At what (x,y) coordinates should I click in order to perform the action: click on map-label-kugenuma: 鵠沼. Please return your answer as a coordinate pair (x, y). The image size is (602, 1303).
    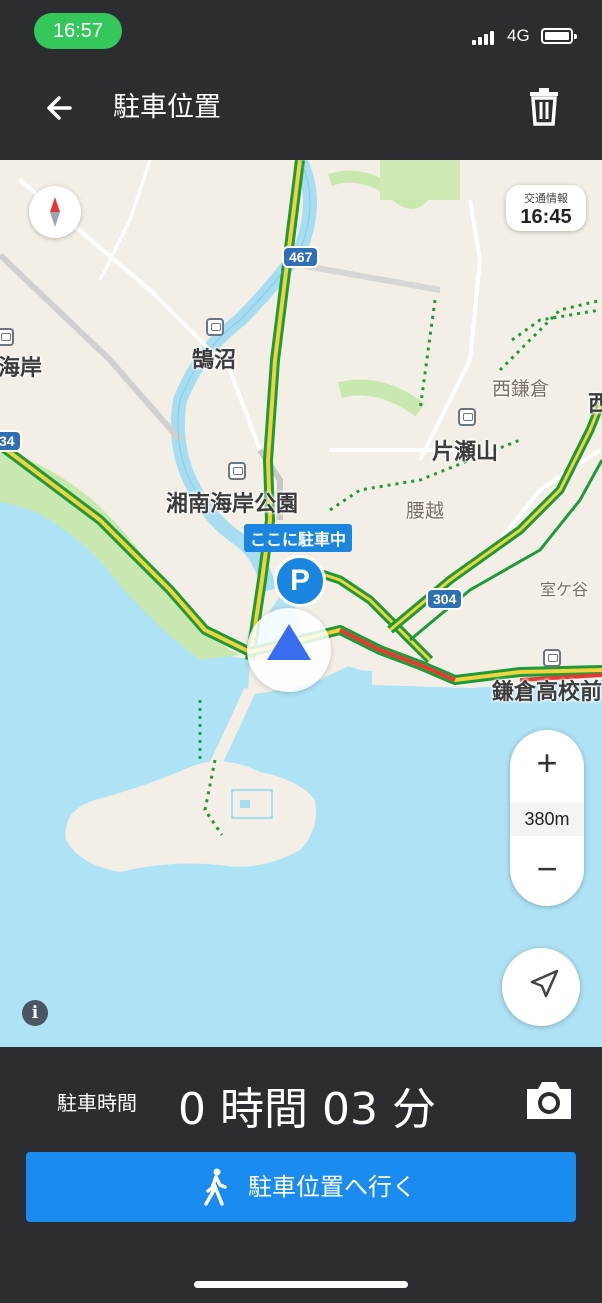
    Looking at the image, I should click on (214, 360).